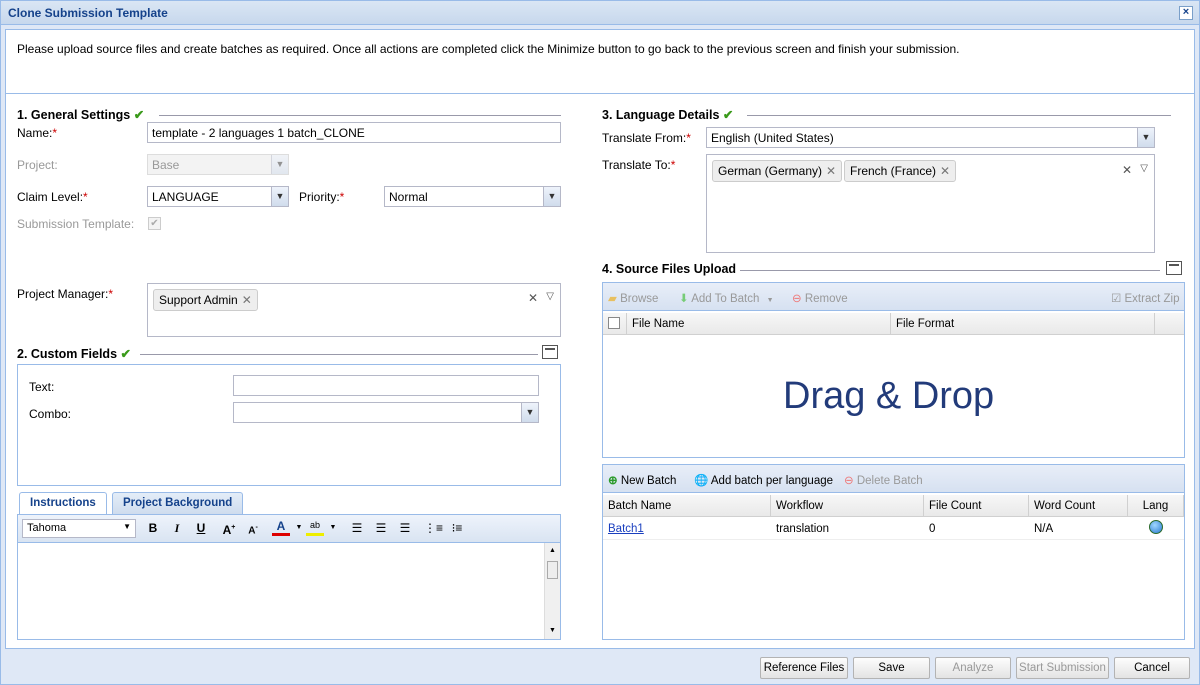 The image size is (1200, 685). What do you see at coordinates (154, 223) in the screenshot?
I see `submission-template-checkbox: ✔` at bounding box center [154, 223].